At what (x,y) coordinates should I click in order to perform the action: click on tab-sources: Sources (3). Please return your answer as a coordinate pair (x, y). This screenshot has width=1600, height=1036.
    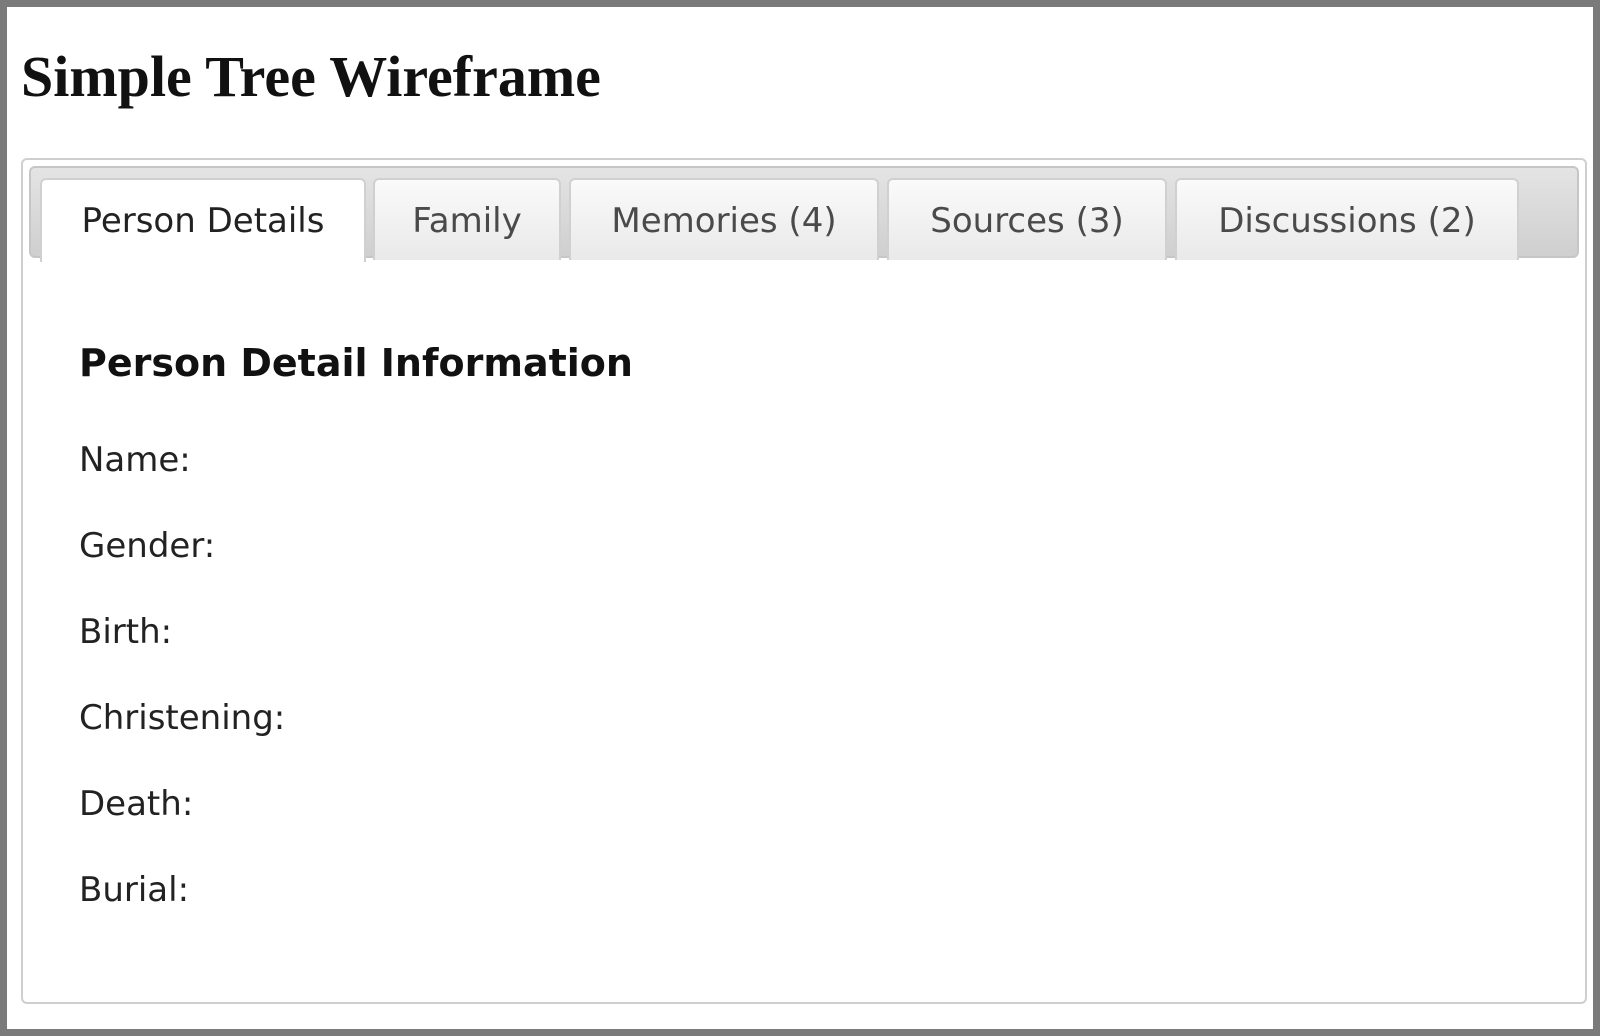
    Looking at the image, I should click on (1027, 219).